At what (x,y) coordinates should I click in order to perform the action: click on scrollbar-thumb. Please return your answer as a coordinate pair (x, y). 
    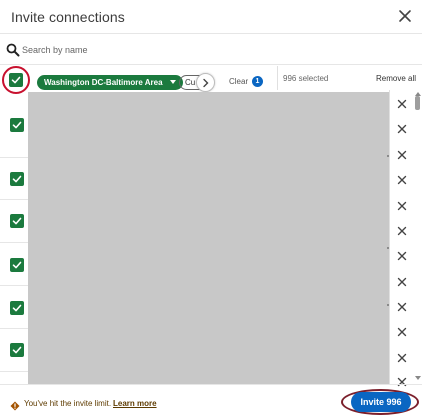
    Looking at the image, I should click on (417, 103).